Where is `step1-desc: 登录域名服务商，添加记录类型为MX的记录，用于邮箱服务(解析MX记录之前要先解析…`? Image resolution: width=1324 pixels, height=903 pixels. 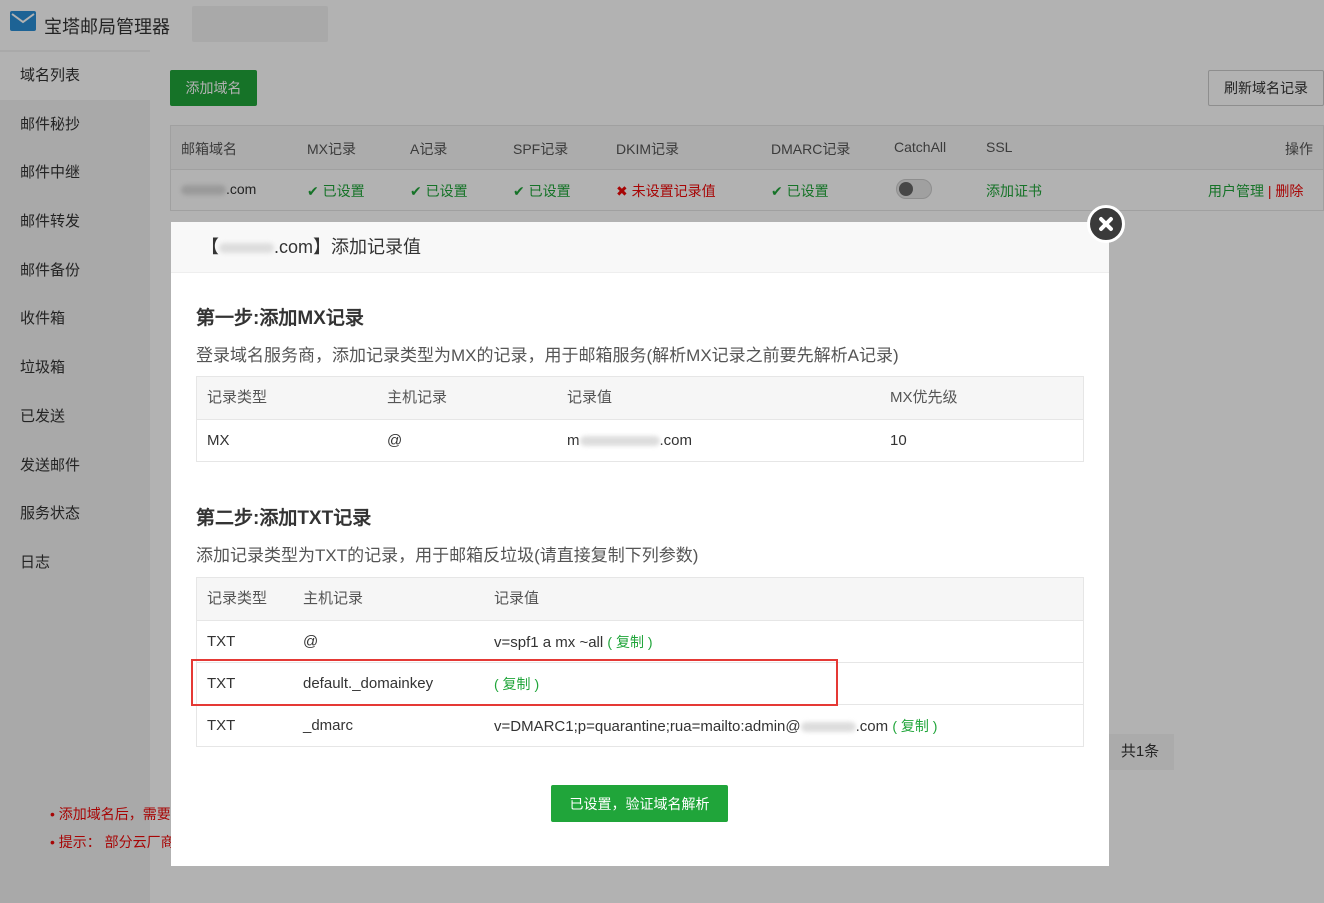 step1-desc: 登录域名服务商，添加记录类型为MX的记录，用于邮箱服务(解析MX记录之前要先解析… is located at coordinates (547, 355).